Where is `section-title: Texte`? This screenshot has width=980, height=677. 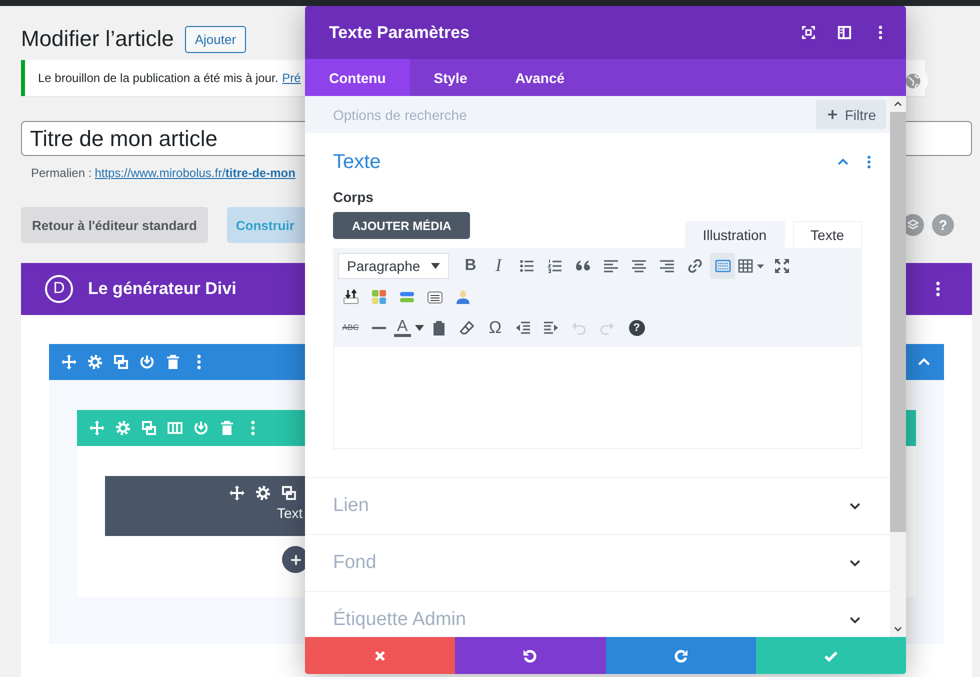 section-title: Texte is located at coordinates (584, 162).